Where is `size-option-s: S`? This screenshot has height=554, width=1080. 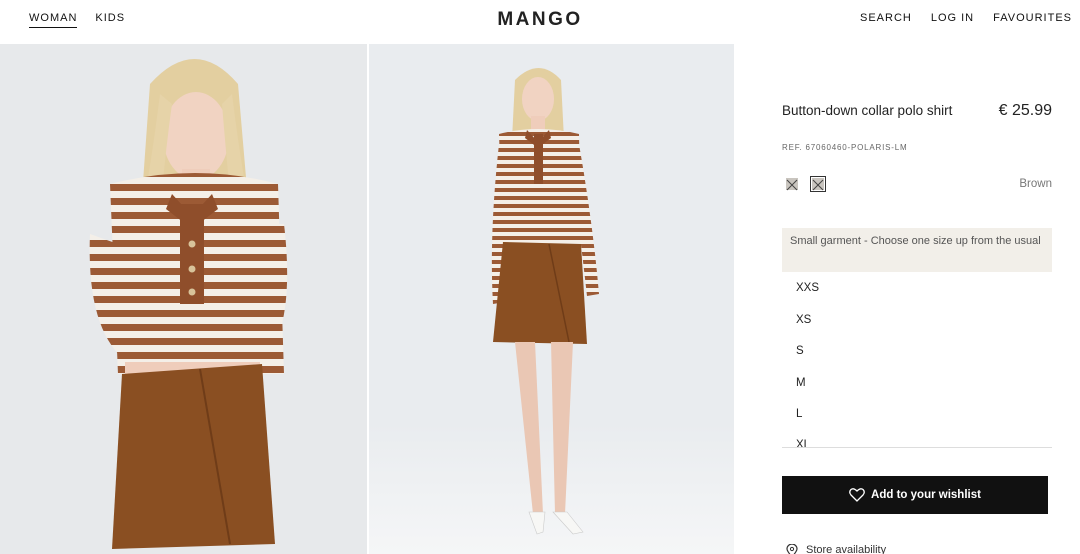
size-option-s: S is located at coordinates (800, 351).